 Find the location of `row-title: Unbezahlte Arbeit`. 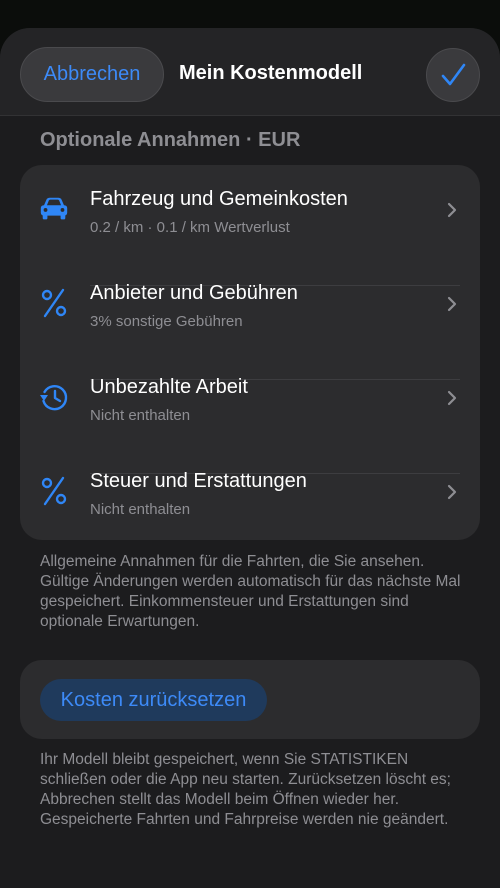

row-title: Unbezahlte Arbeit is located at coordinates (169, 387).